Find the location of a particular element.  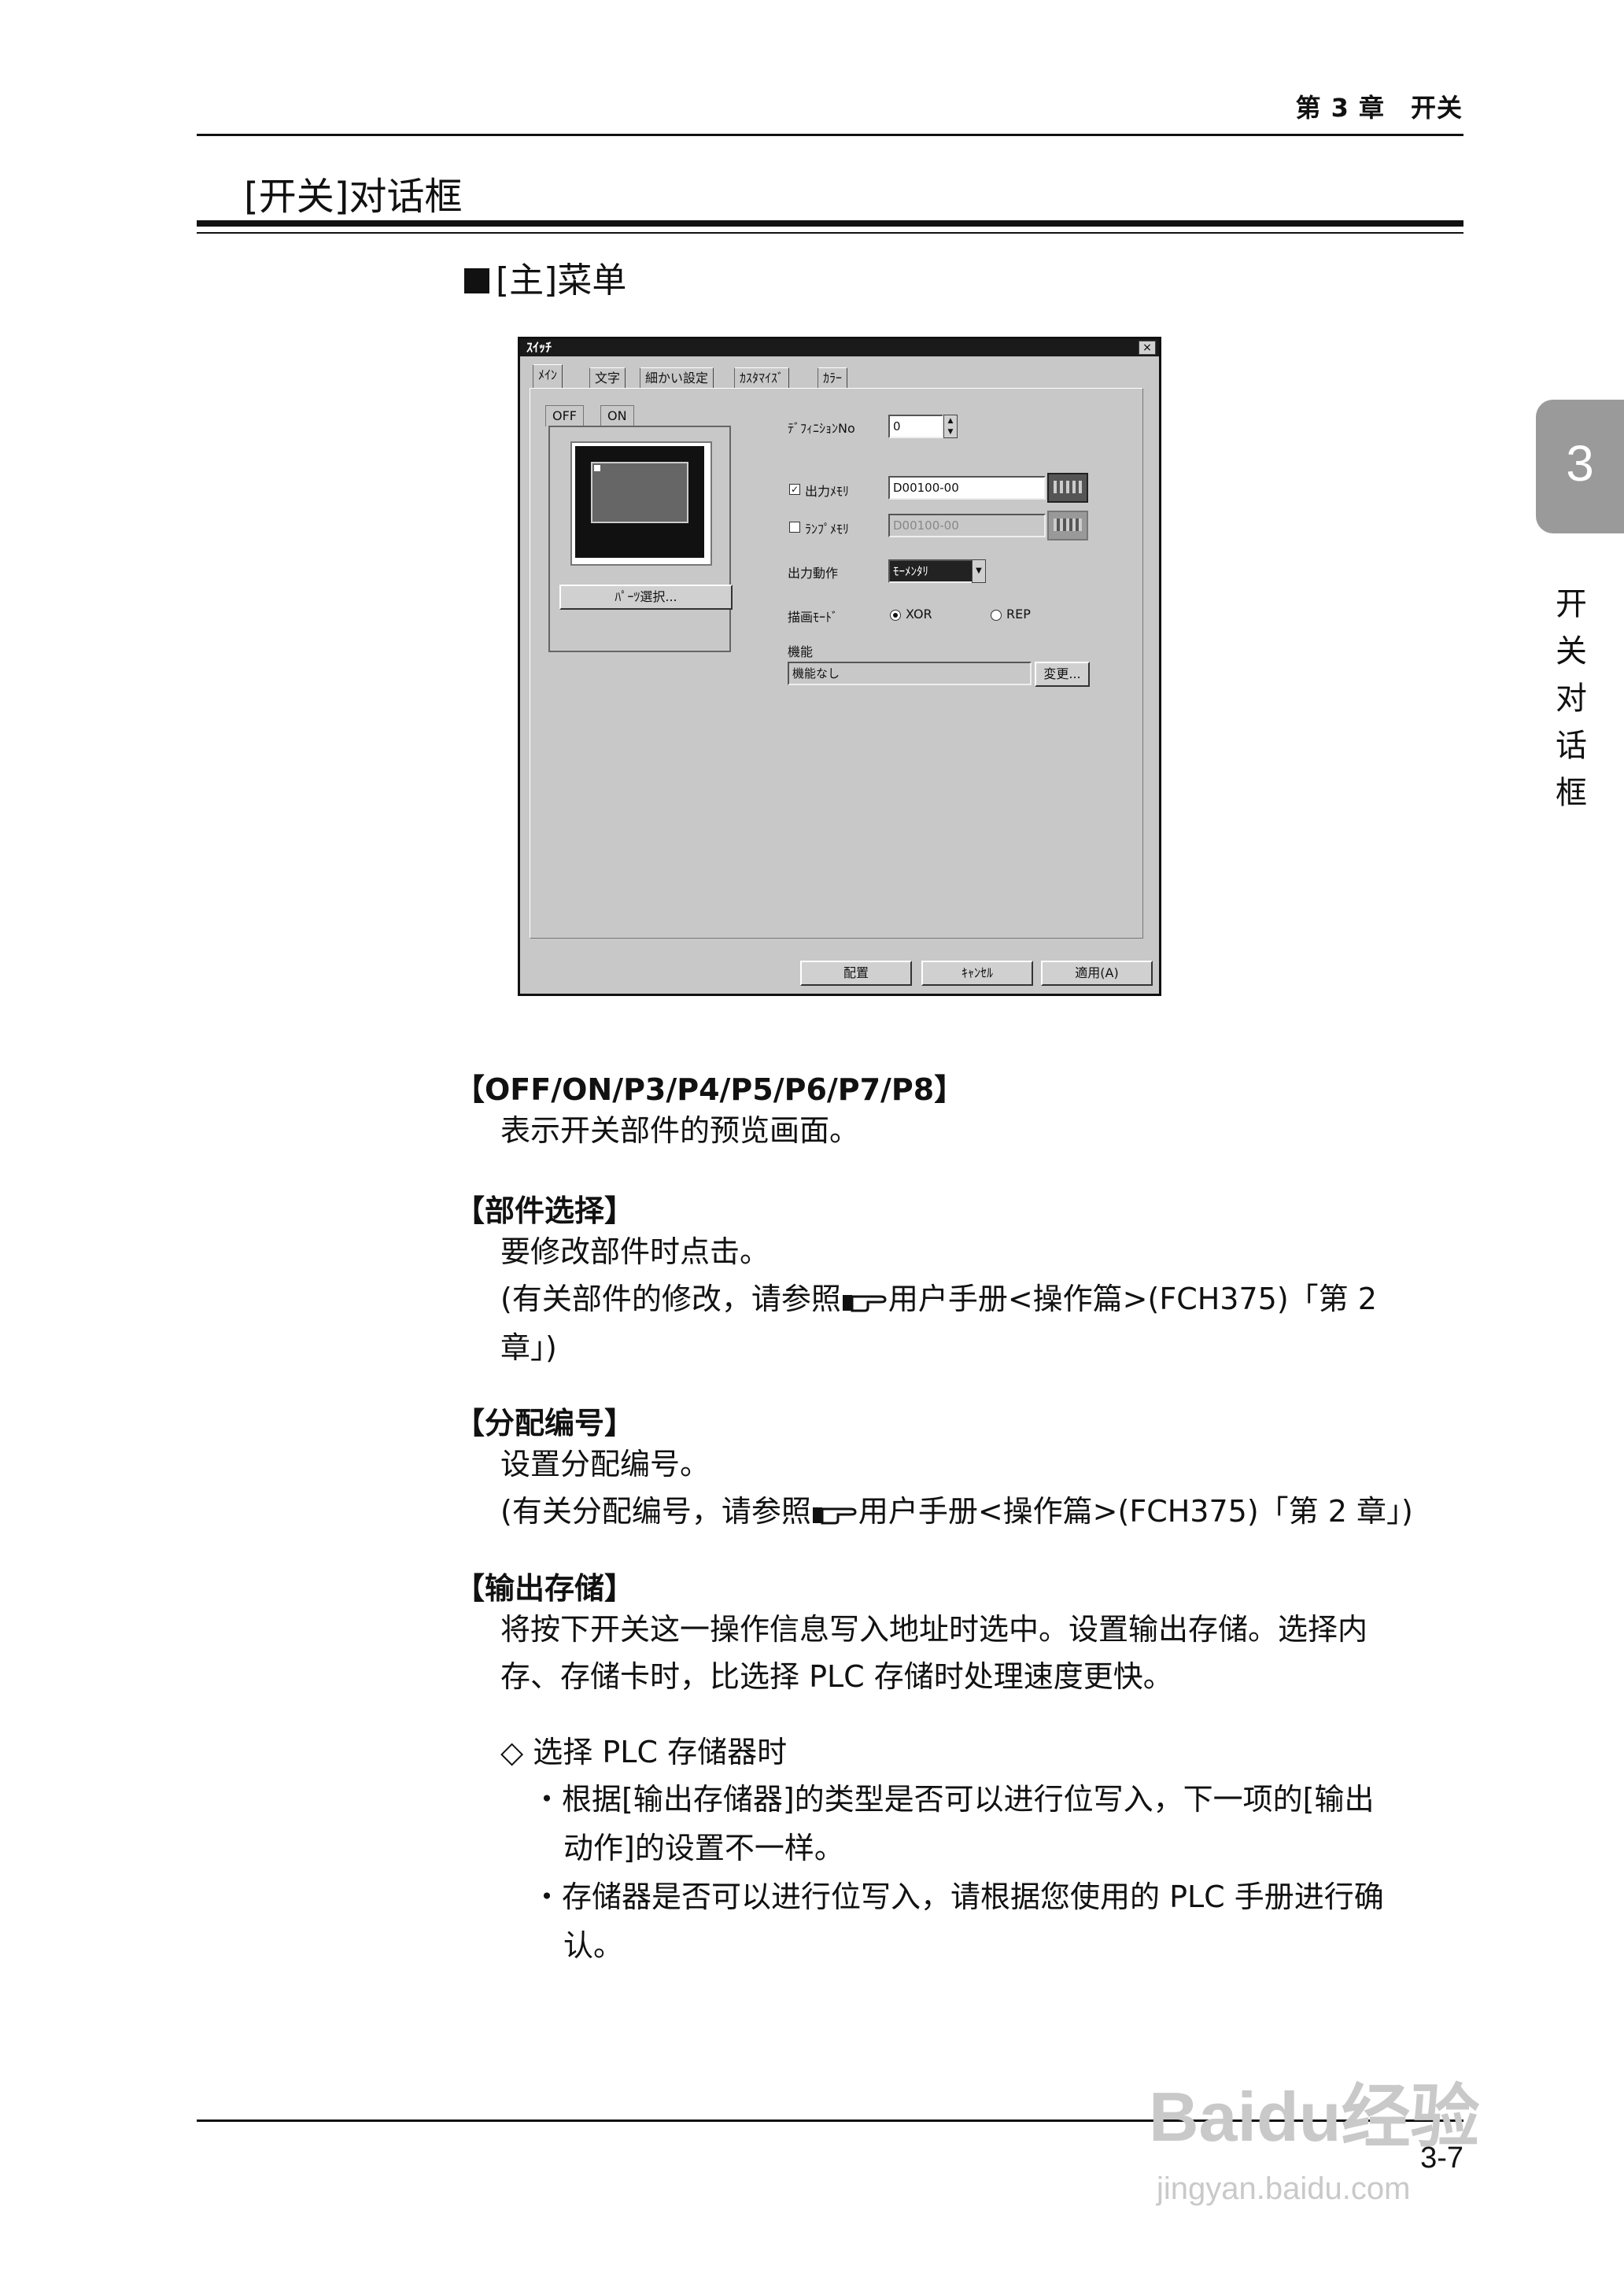

square-bullet-icon is located at coordinates (476, 280).